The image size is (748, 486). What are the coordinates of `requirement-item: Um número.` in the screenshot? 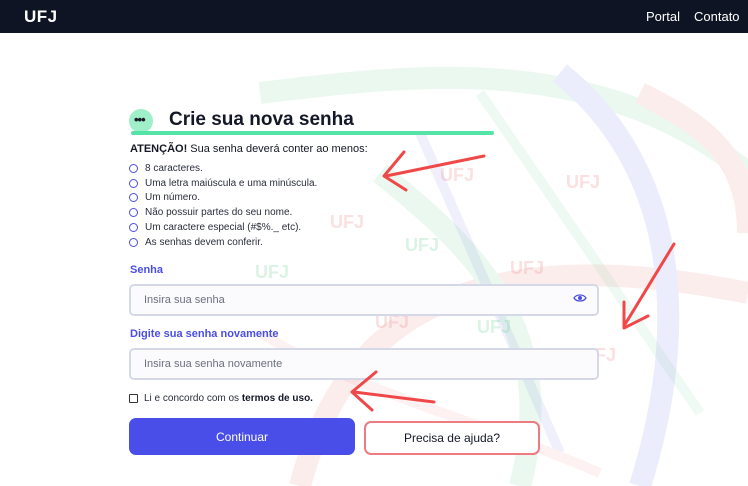 It's located at (223, 198).